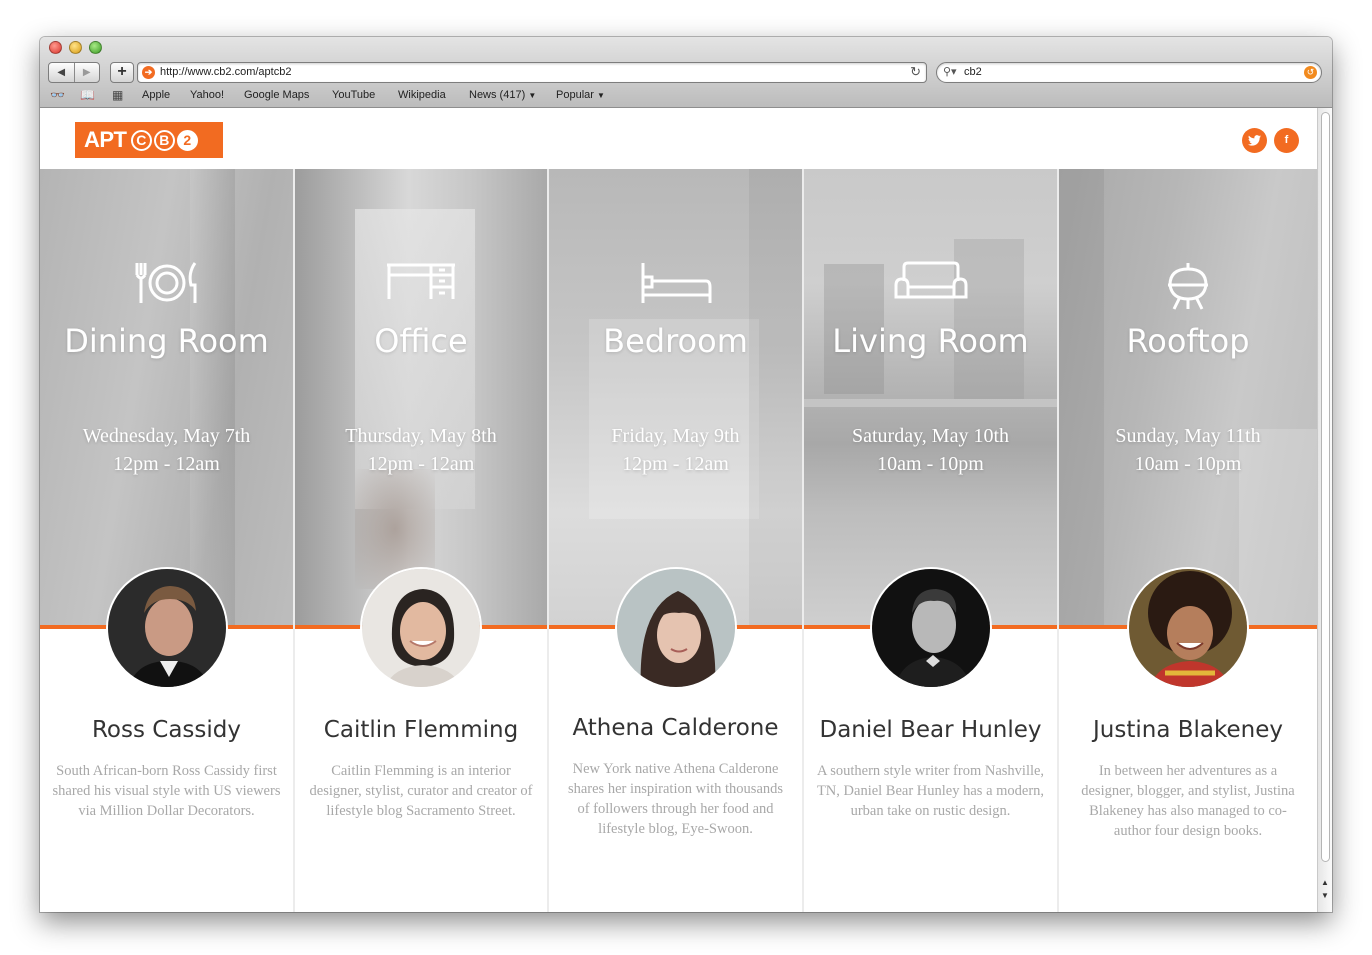 The image size is (1372, 955). I want to click on search-icon: ⚲▾, so click(950, 71).